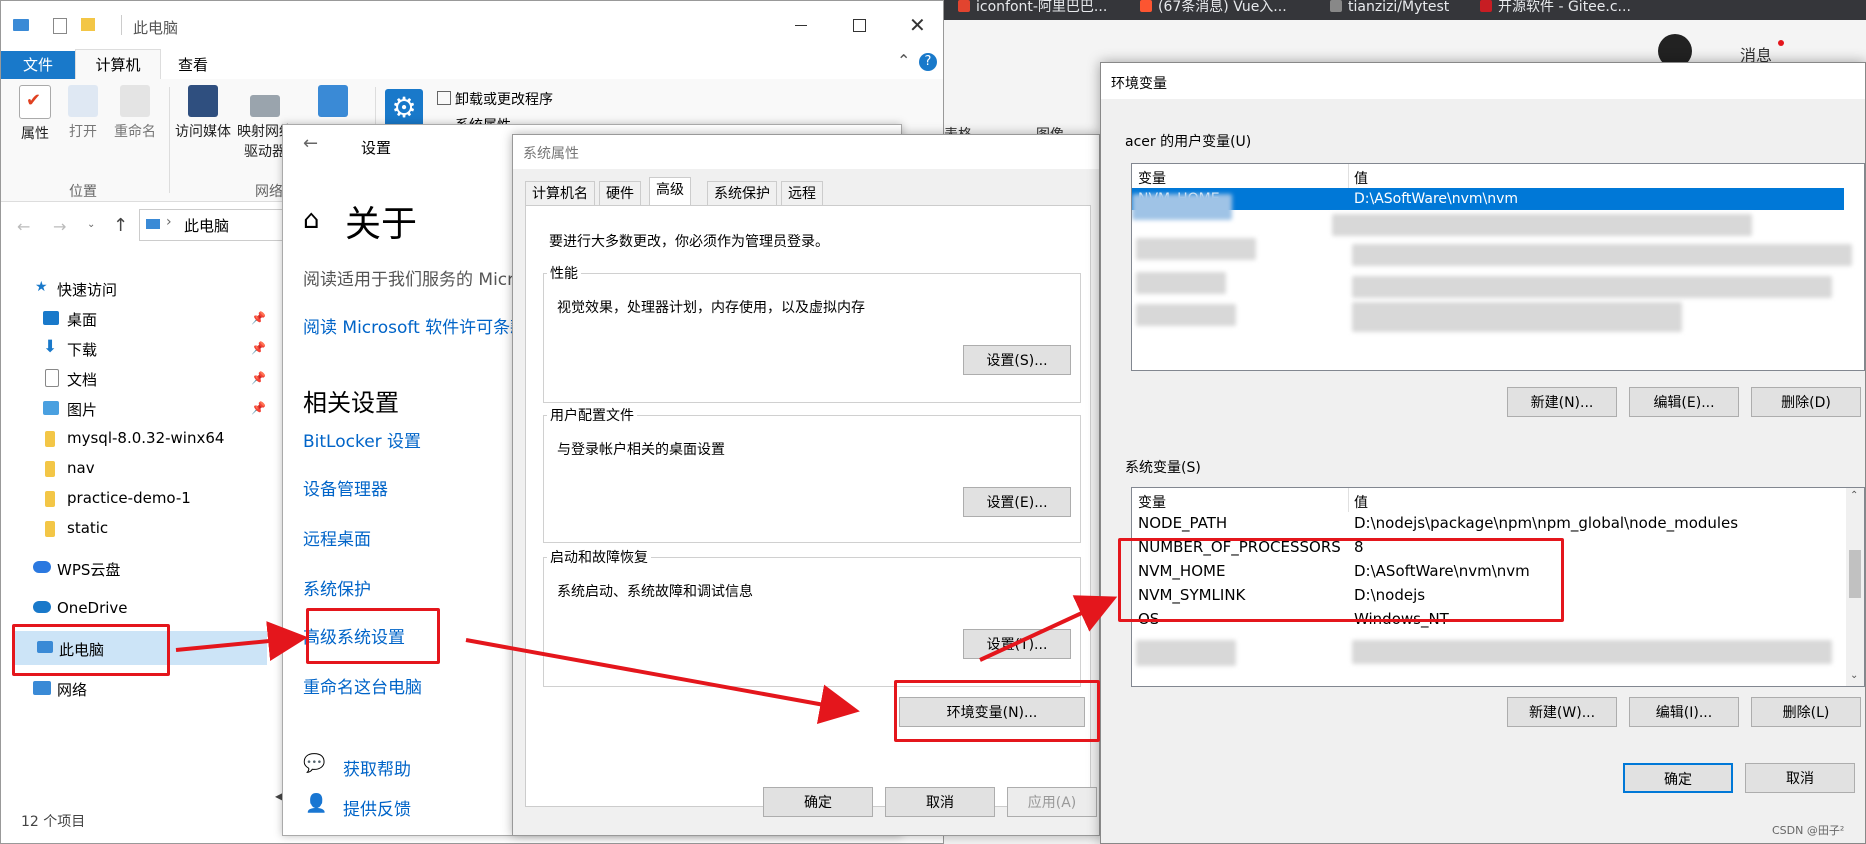 The image size is (1866, 844). What do you see at coordinates (1048, 628) in the screenshot?
I see `arrow-to-nvm-vars` at bounding box center [1048, 628].